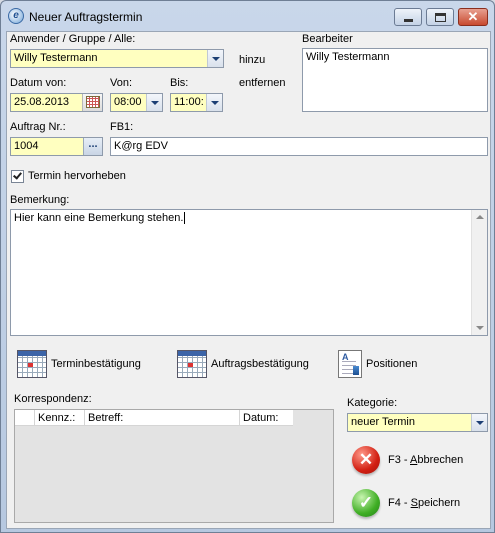  What do you see at coordinates (99, 218) in the screenshot?
I see `bemerkung-value: Hier kann eine Bemerkung stehen.` at bounding box center [99, 218].